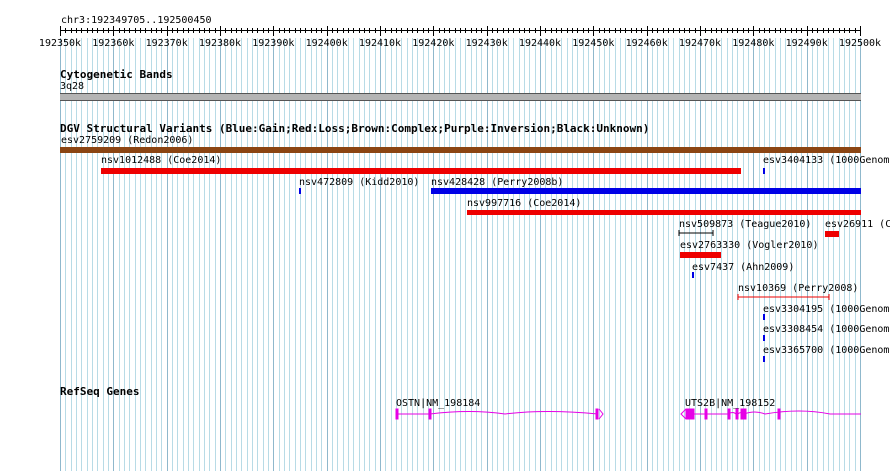 The image size is (890, 471). I want to click on ruler-tick-label: 192470k, so click(700, 43).